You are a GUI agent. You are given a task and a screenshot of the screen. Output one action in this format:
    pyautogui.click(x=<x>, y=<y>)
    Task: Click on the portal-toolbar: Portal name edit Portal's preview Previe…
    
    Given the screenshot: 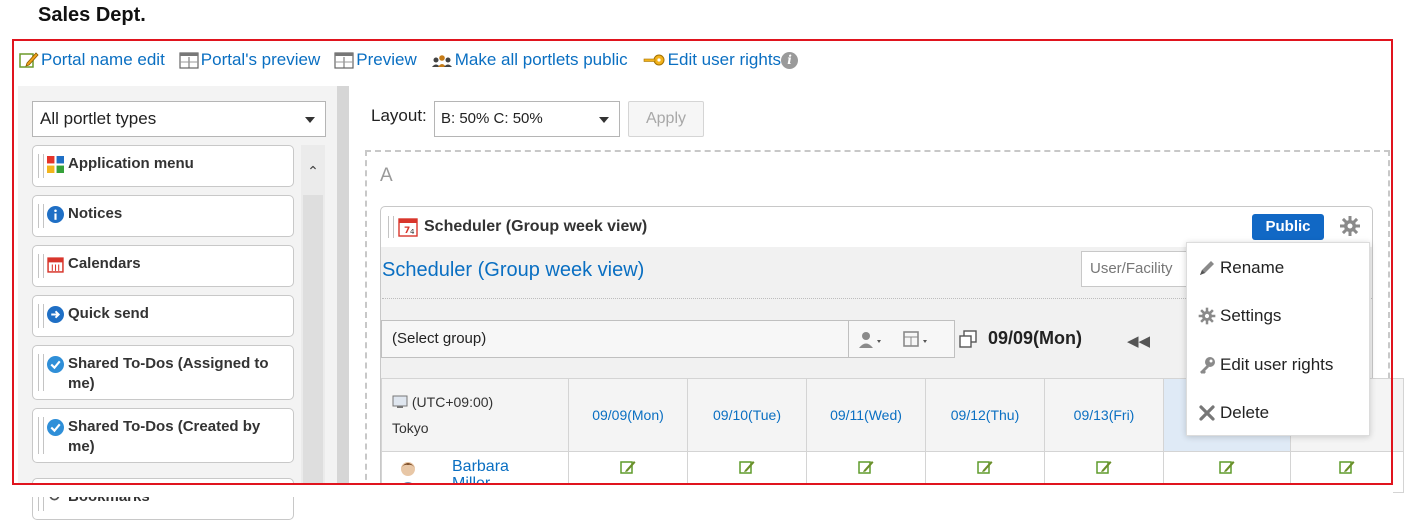 What is the action you would take?
    pyautogui.click(x=409, y=60)
    